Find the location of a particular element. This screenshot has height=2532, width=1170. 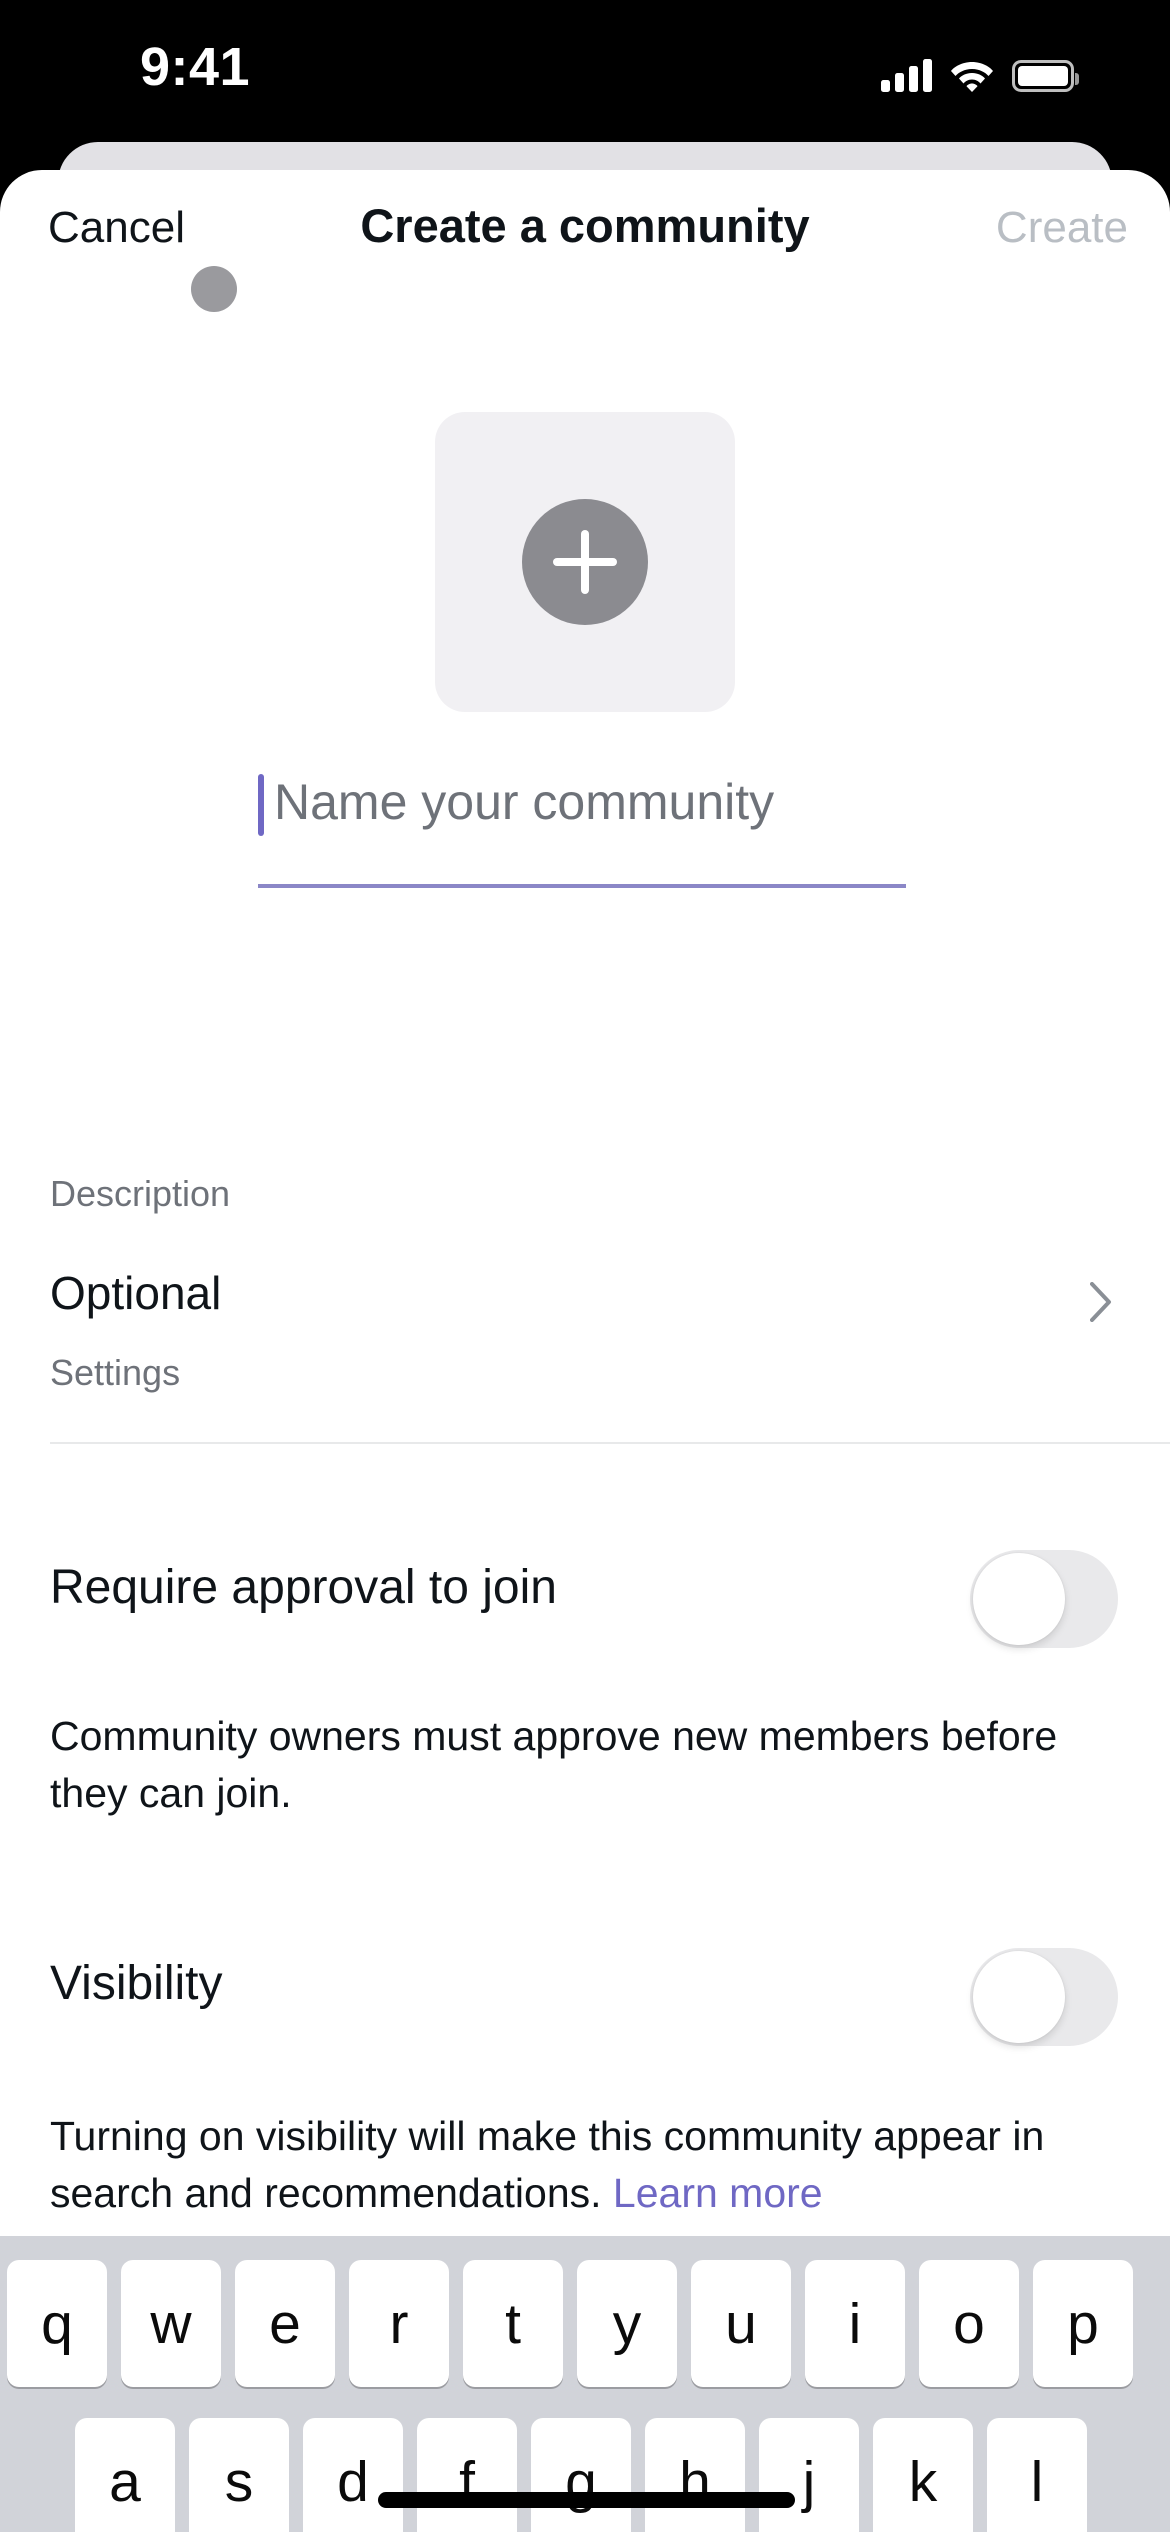

toggle-require-approval is located at coordinates (1044, 1599).